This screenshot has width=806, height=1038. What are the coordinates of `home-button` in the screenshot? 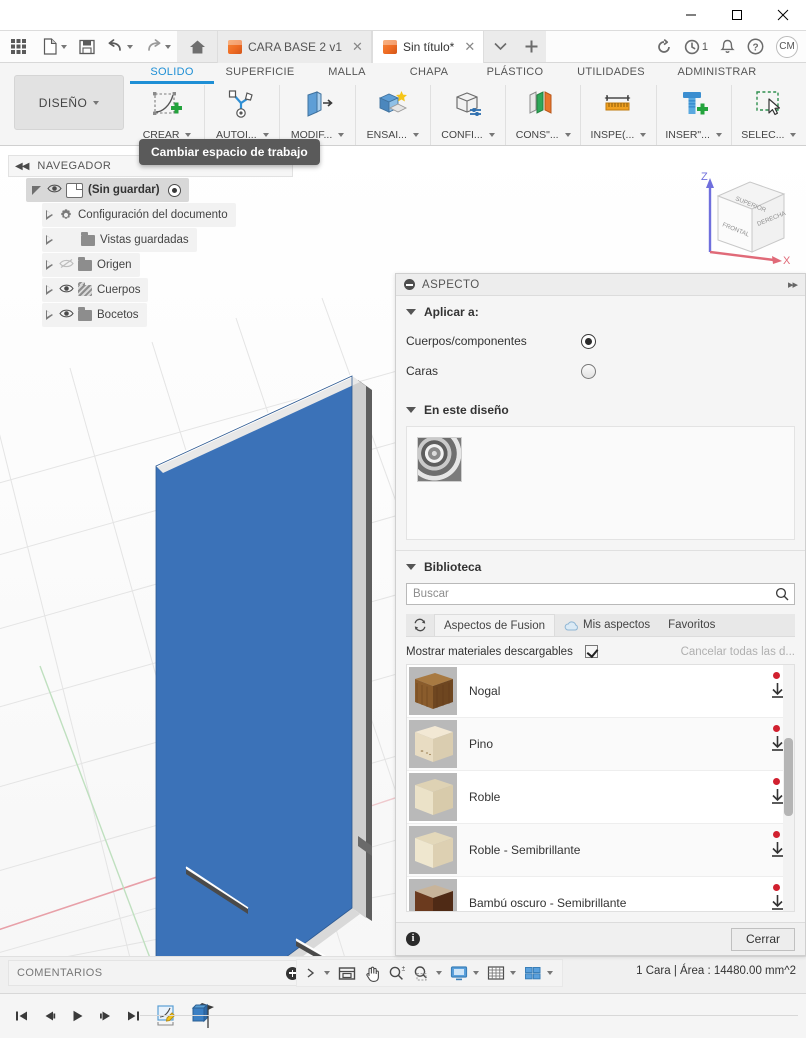 It's located at (197, 46).